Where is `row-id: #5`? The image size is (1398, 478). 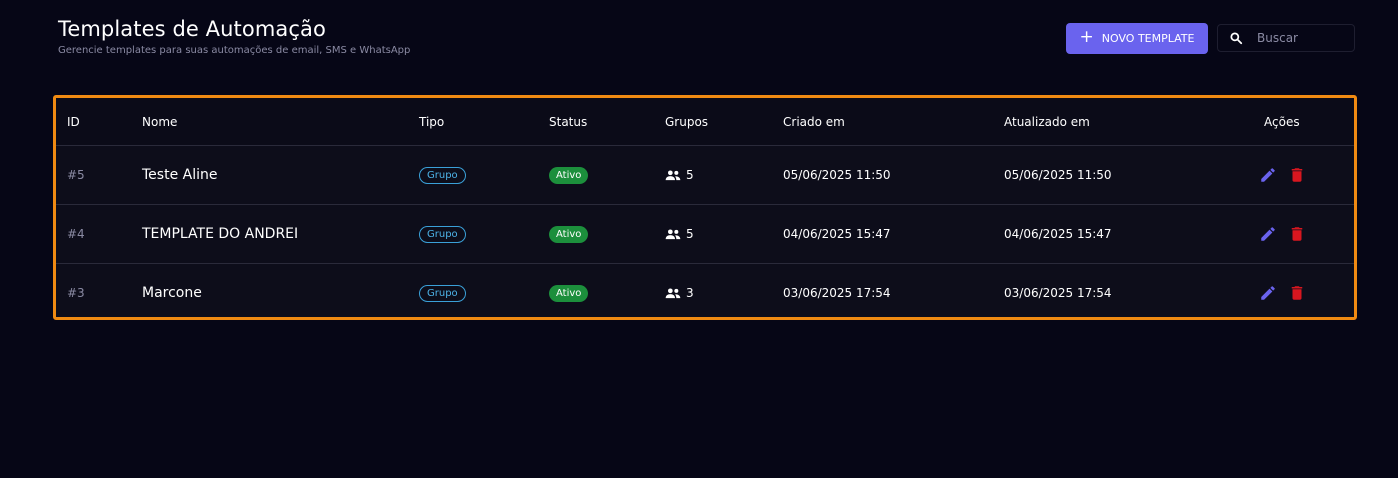 row-id: #5 is located at coordinates (76, 175).